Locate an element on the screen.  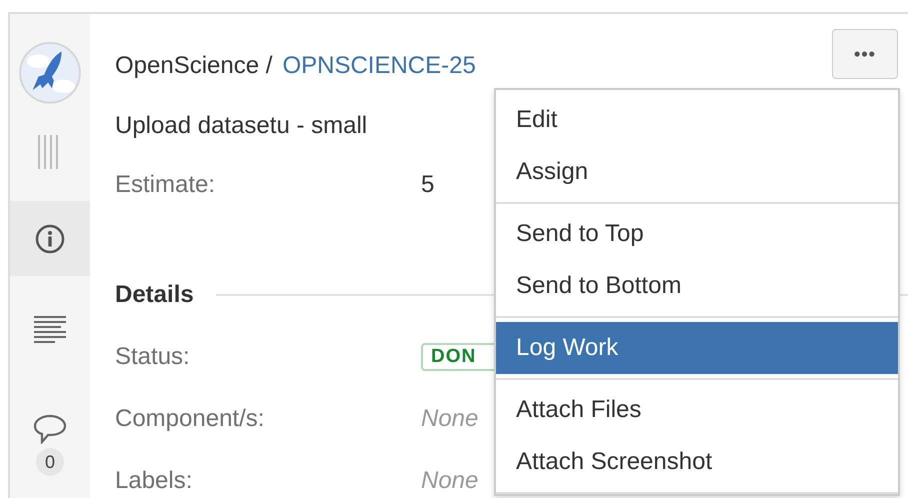
count-badge: 0 is located at coordinates (50, 462).